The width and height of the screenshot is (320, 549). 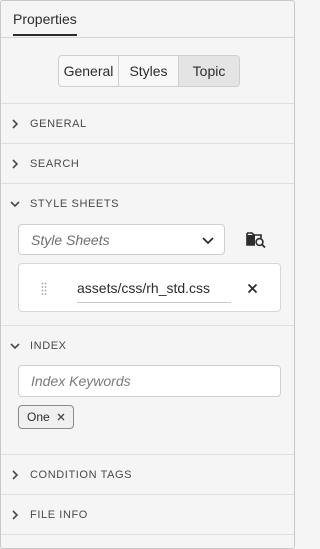 I want to click on section-divider, so click(x=147, y=534).